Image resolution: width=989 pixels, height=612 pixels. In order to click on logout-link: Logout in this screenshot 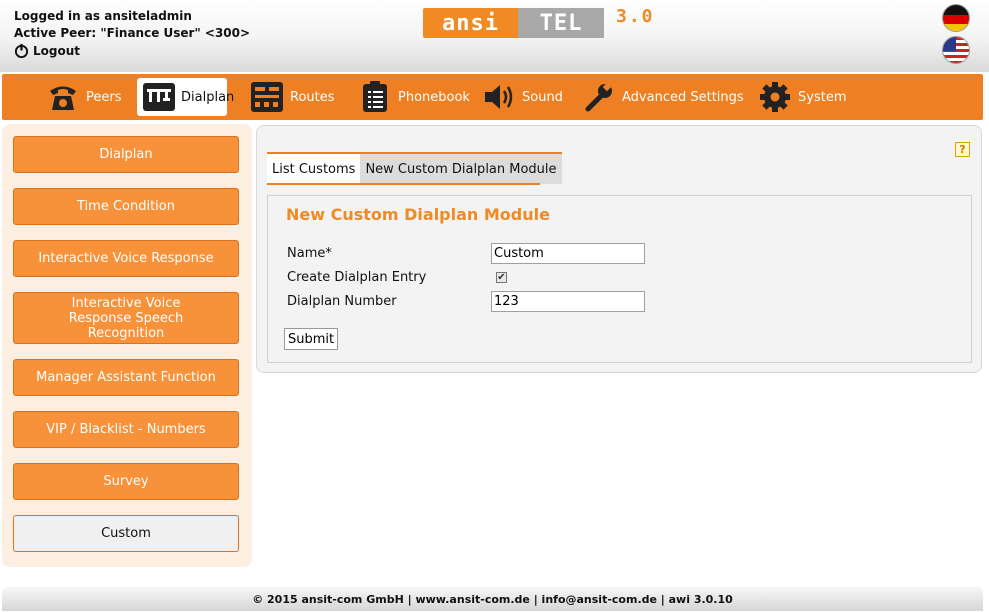, I will do `click(47, 50)`.